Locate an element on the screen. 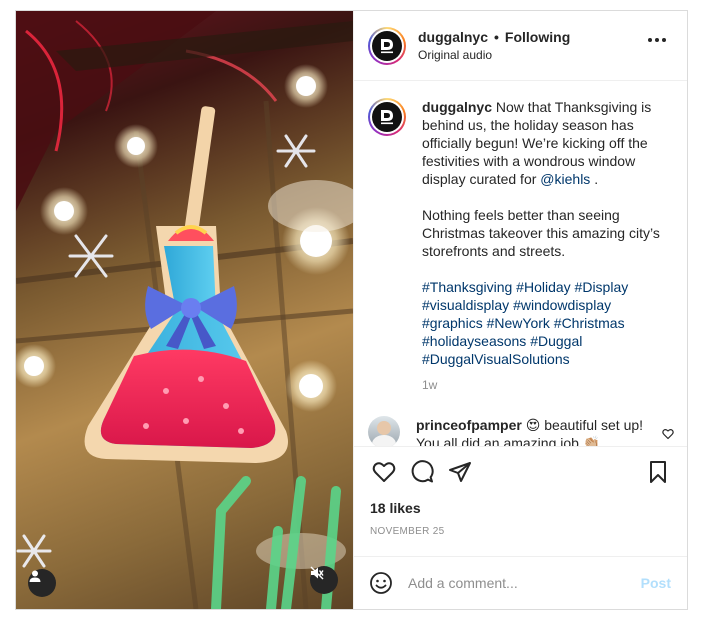 The height and width of the screenshot is (623, 703). caption-period: . is located at coordinates (596, 179).